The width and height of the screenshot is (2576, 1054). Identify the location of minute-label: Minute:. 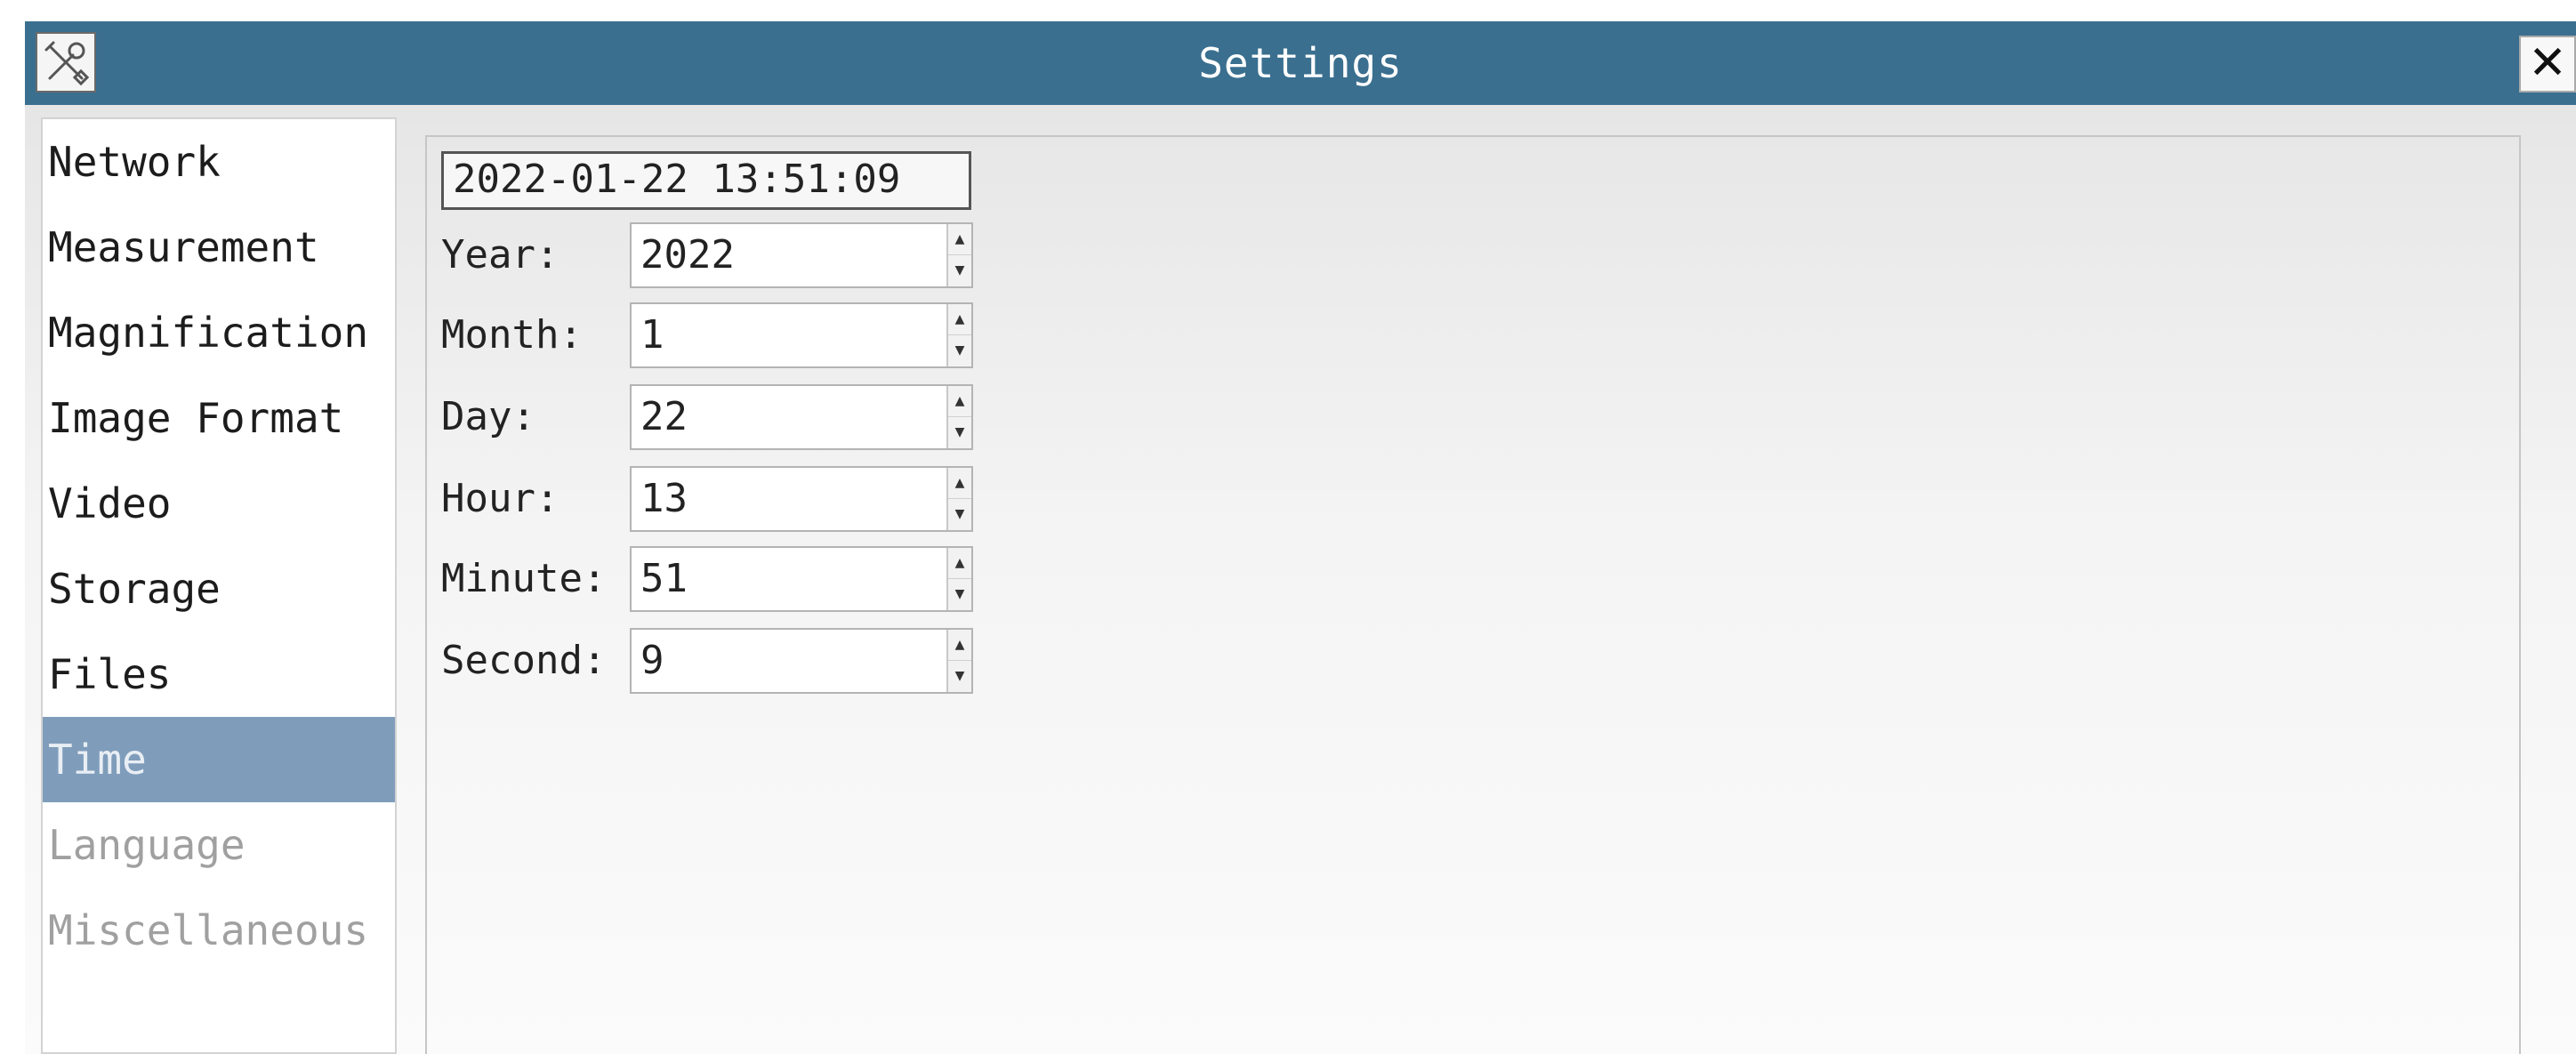
(524, 578).